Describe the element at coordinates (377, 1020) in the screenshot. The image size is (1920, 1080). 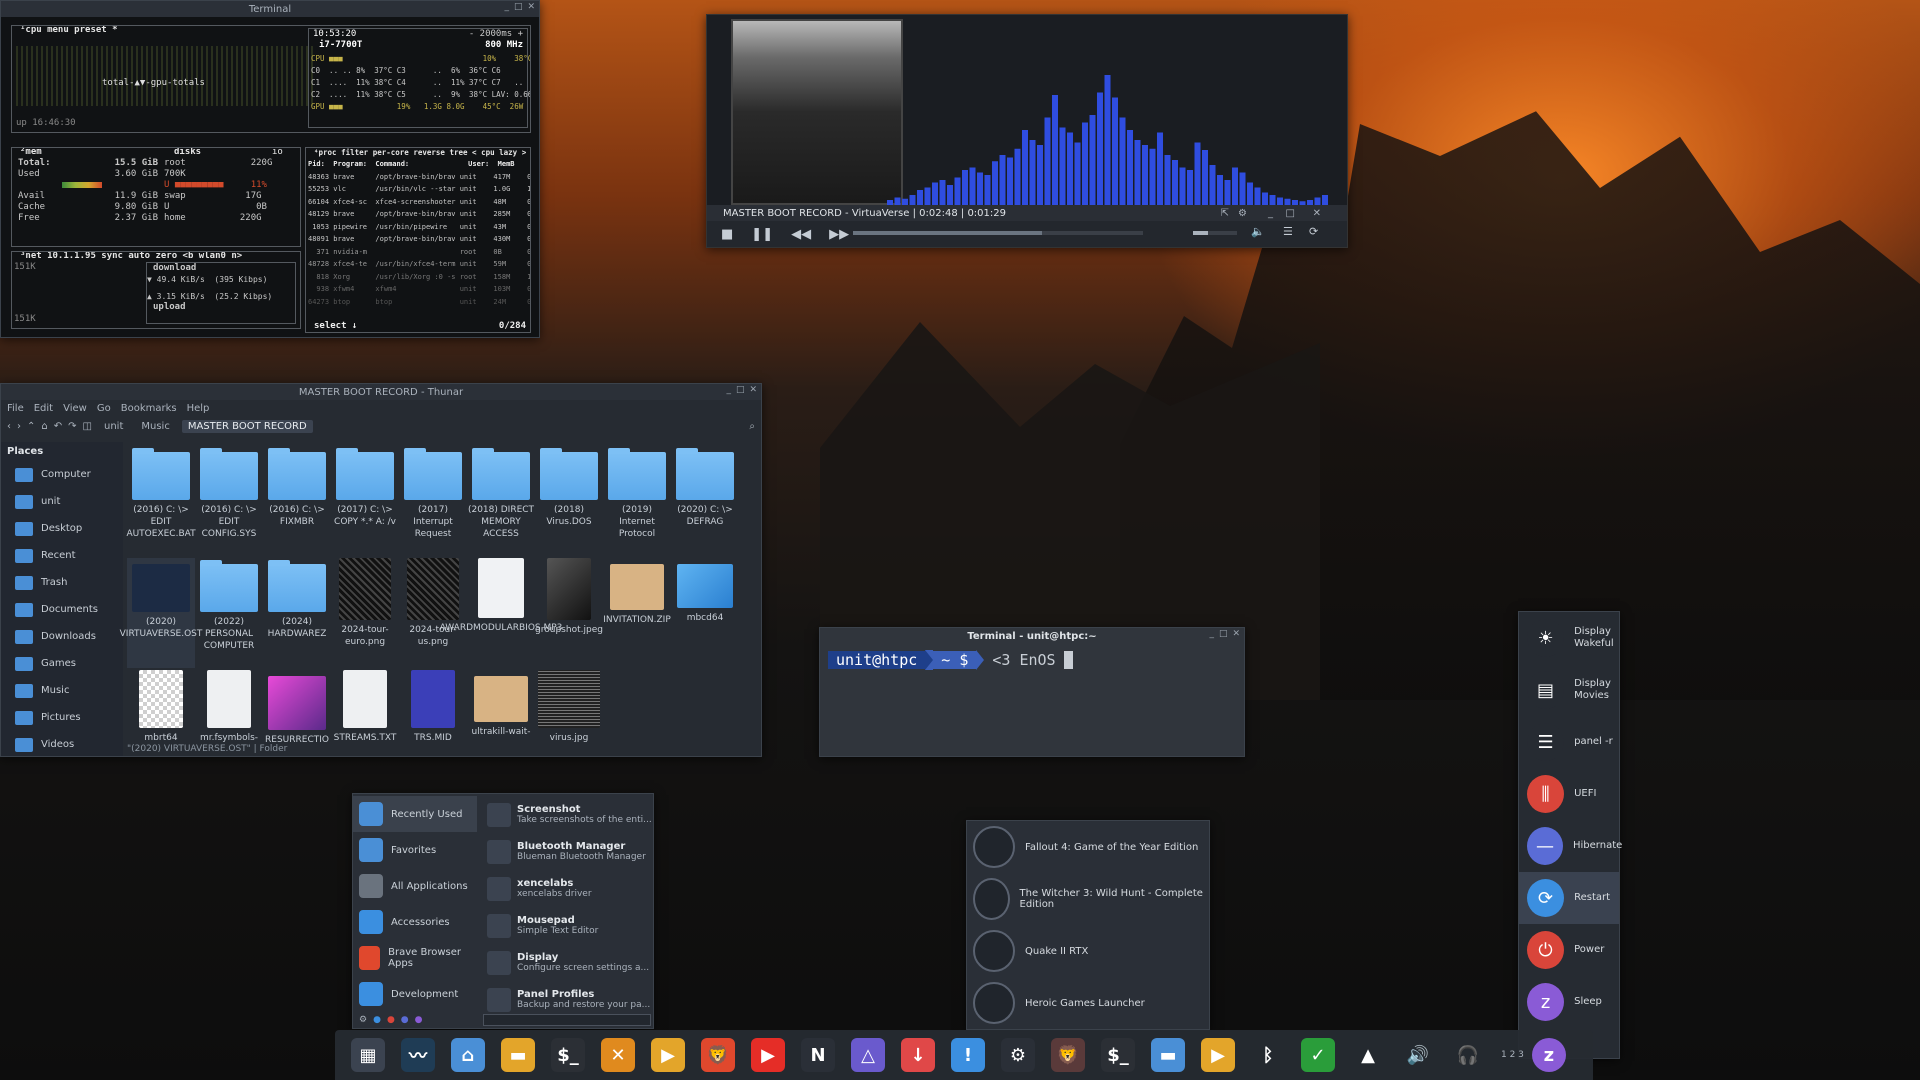
I see `lock-icon: ●` at that location.